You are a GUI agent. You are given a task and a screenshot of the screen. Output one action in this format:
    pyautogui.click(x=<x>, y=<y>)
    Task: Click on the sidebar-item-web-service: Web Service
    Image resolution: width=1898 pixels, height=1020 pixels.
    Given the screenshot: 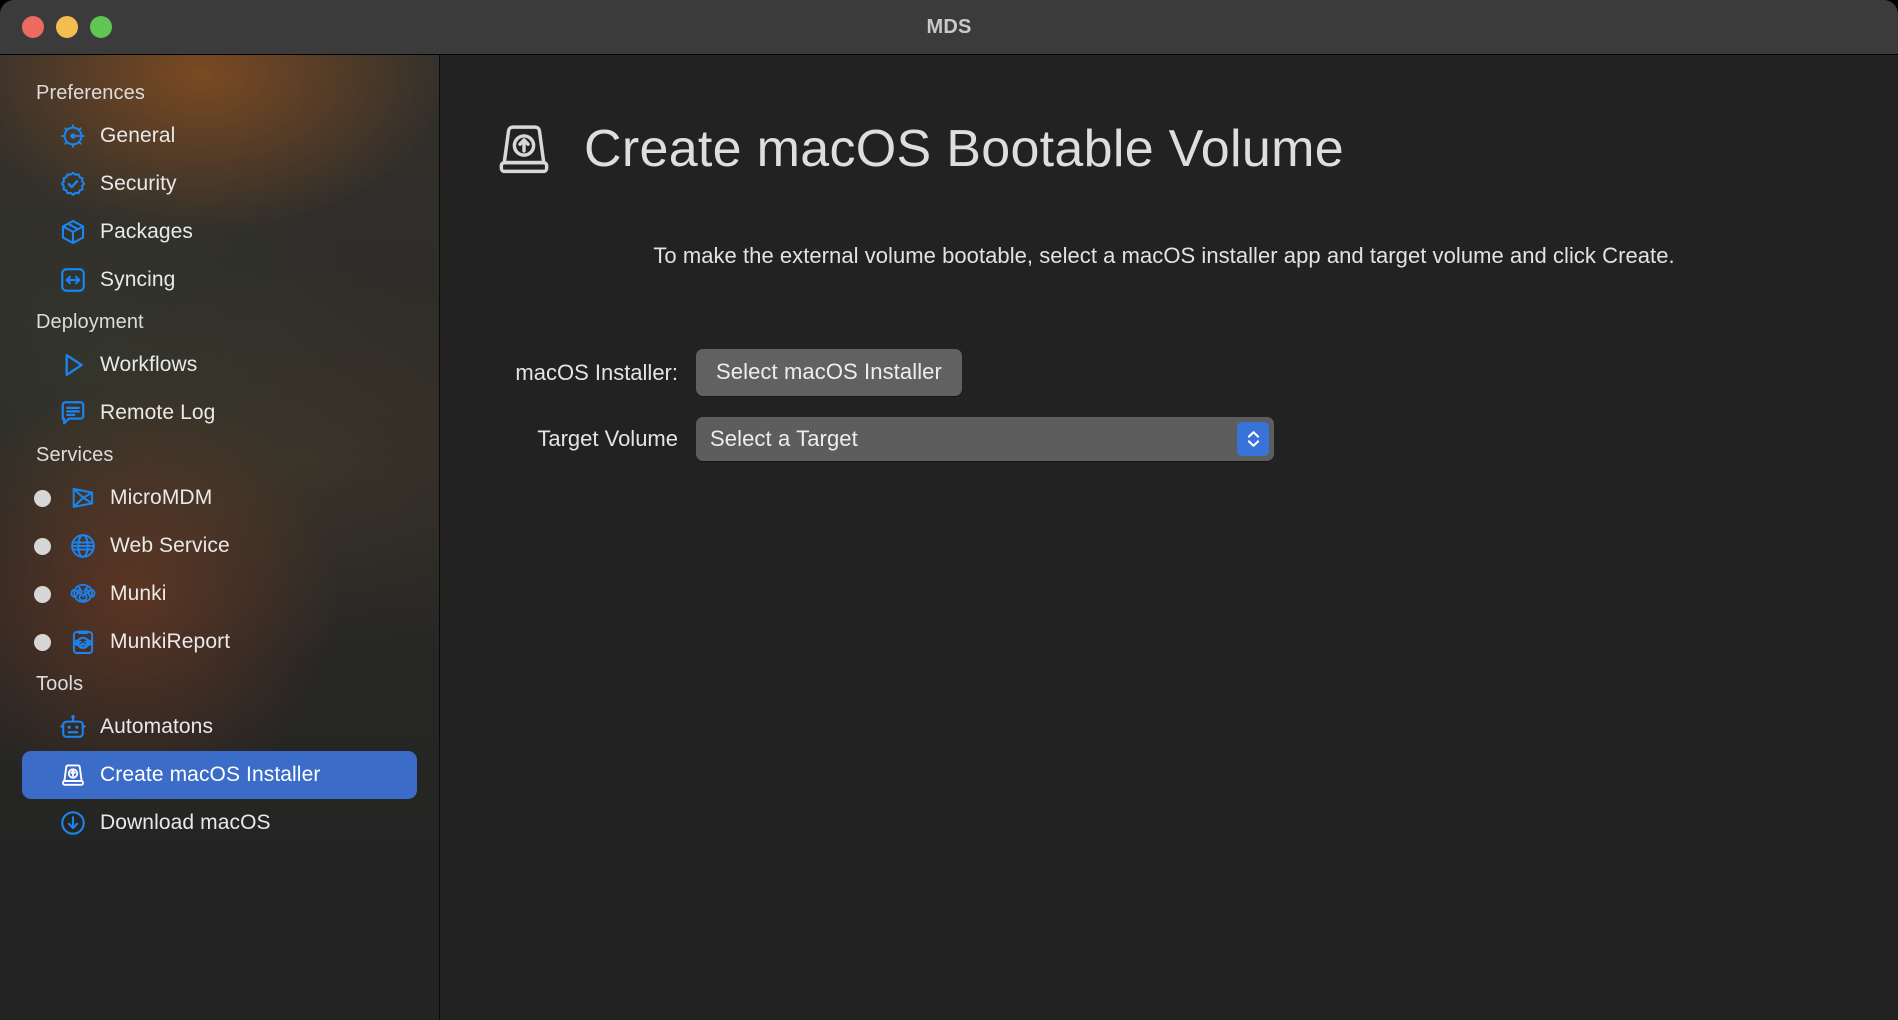 What is the action you would take?
    pyautogui.click(x=219, y=546)
    